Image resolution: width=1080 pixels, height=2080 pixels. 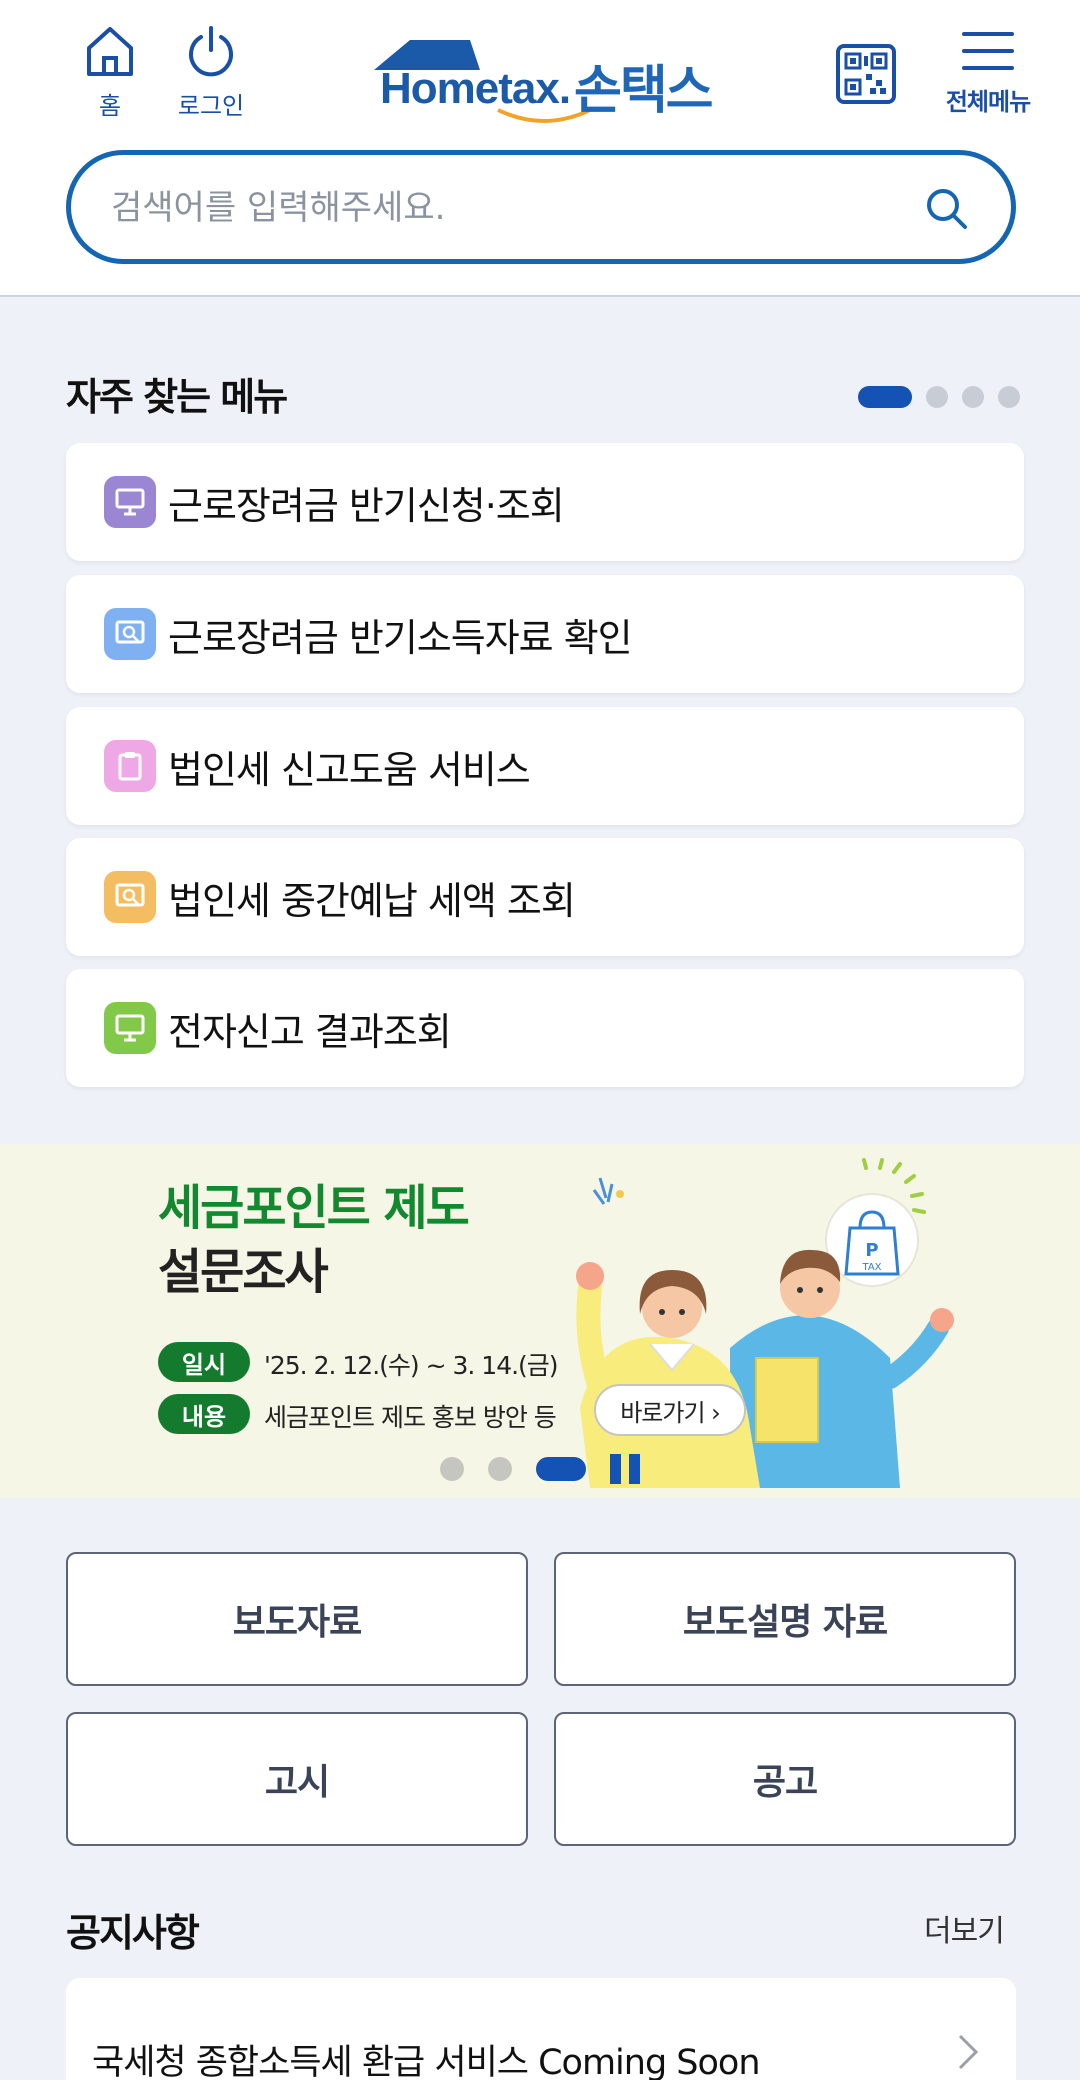 What do you see at coordinates (511, 208) in the screenshot?
I see `search-input` at bounding box center [511, 208].